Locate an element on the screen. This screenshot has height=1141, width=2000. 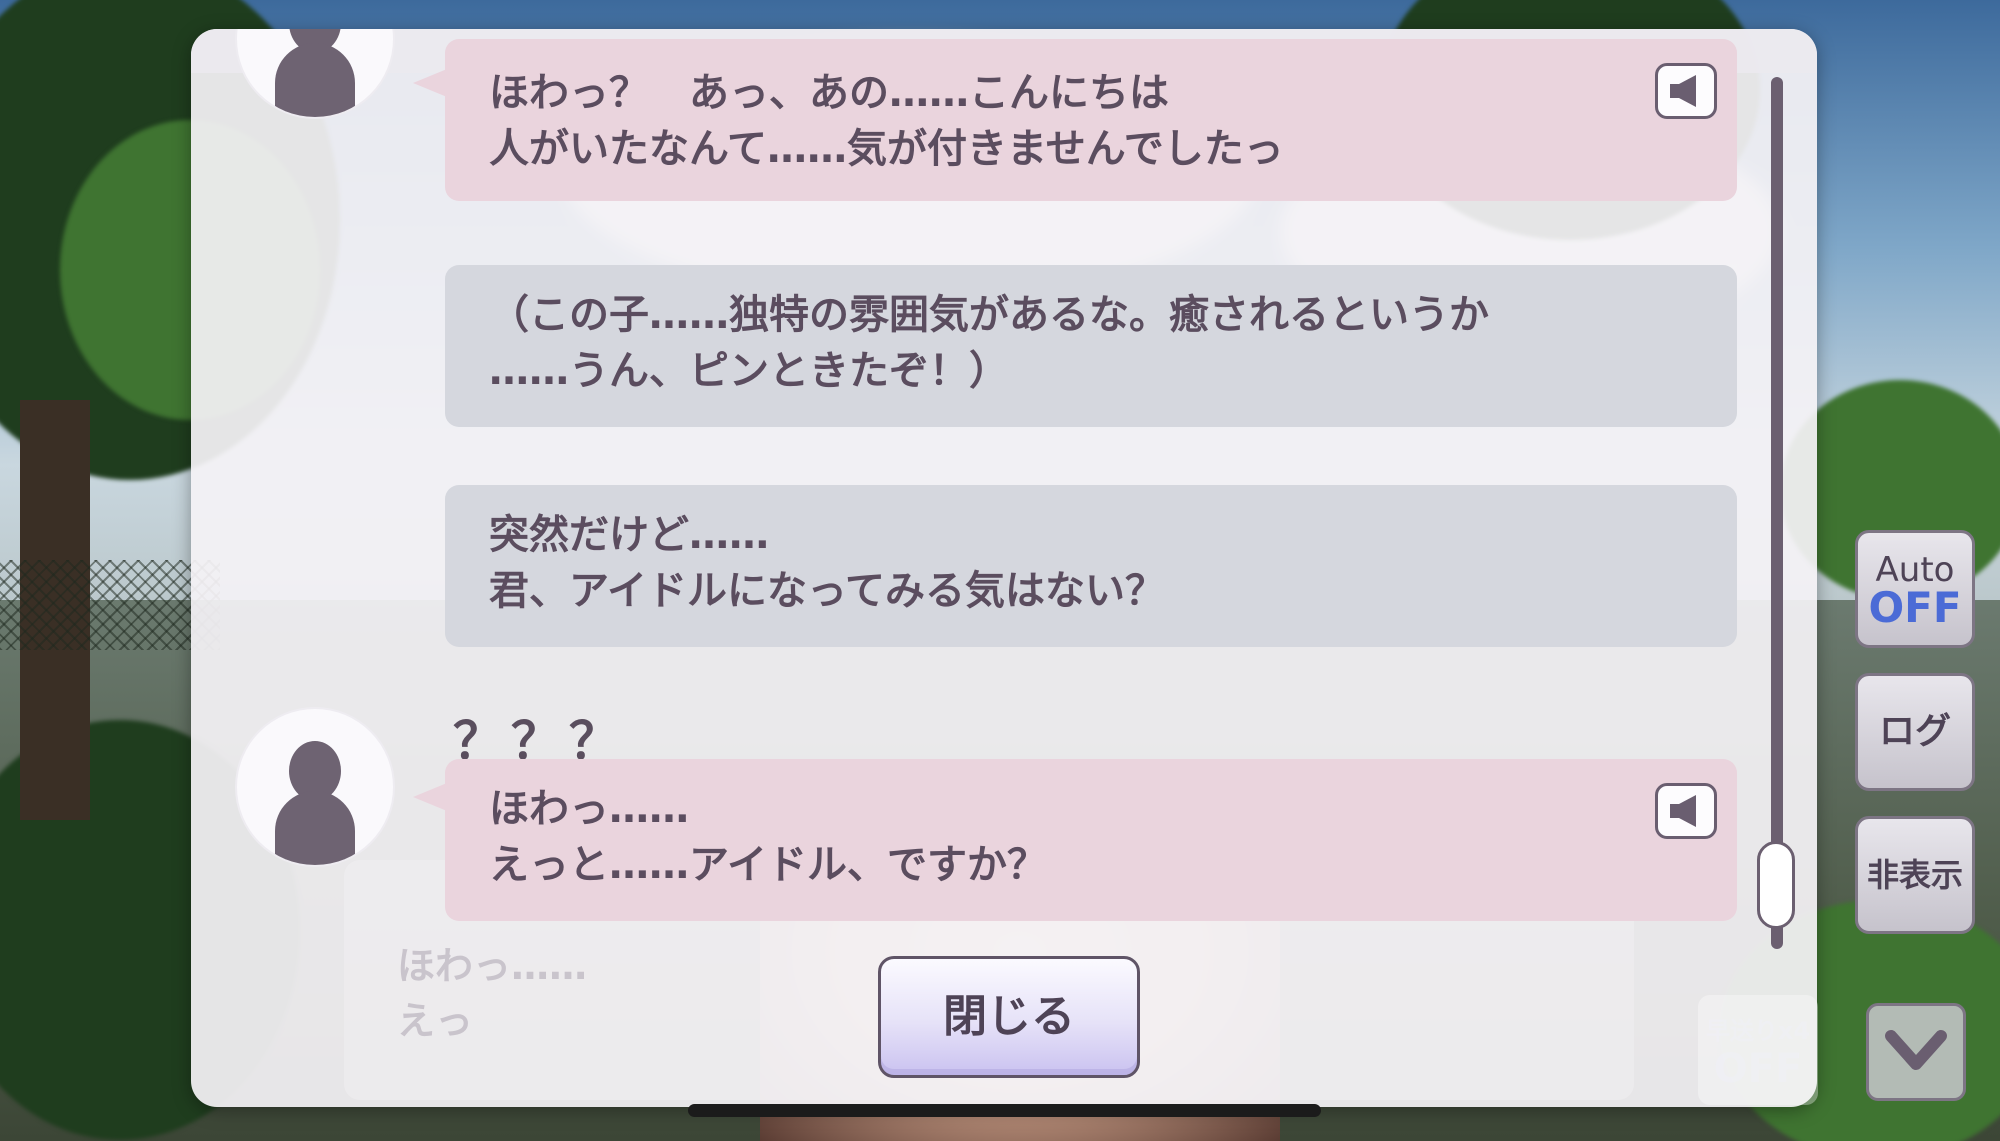
scrollbar-track is located at coordinates (1777, 513).